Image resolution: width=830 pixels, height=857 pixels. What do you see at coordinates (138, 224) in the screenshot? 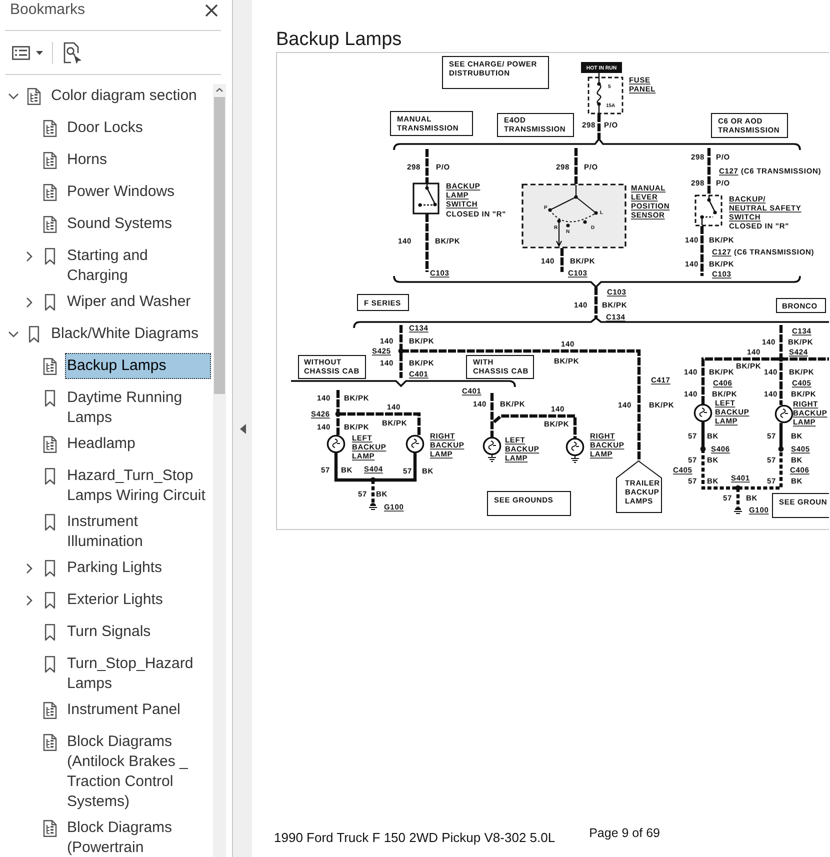
I see `bookmark-item: Sound Systems` at bounding box center [138, 224].